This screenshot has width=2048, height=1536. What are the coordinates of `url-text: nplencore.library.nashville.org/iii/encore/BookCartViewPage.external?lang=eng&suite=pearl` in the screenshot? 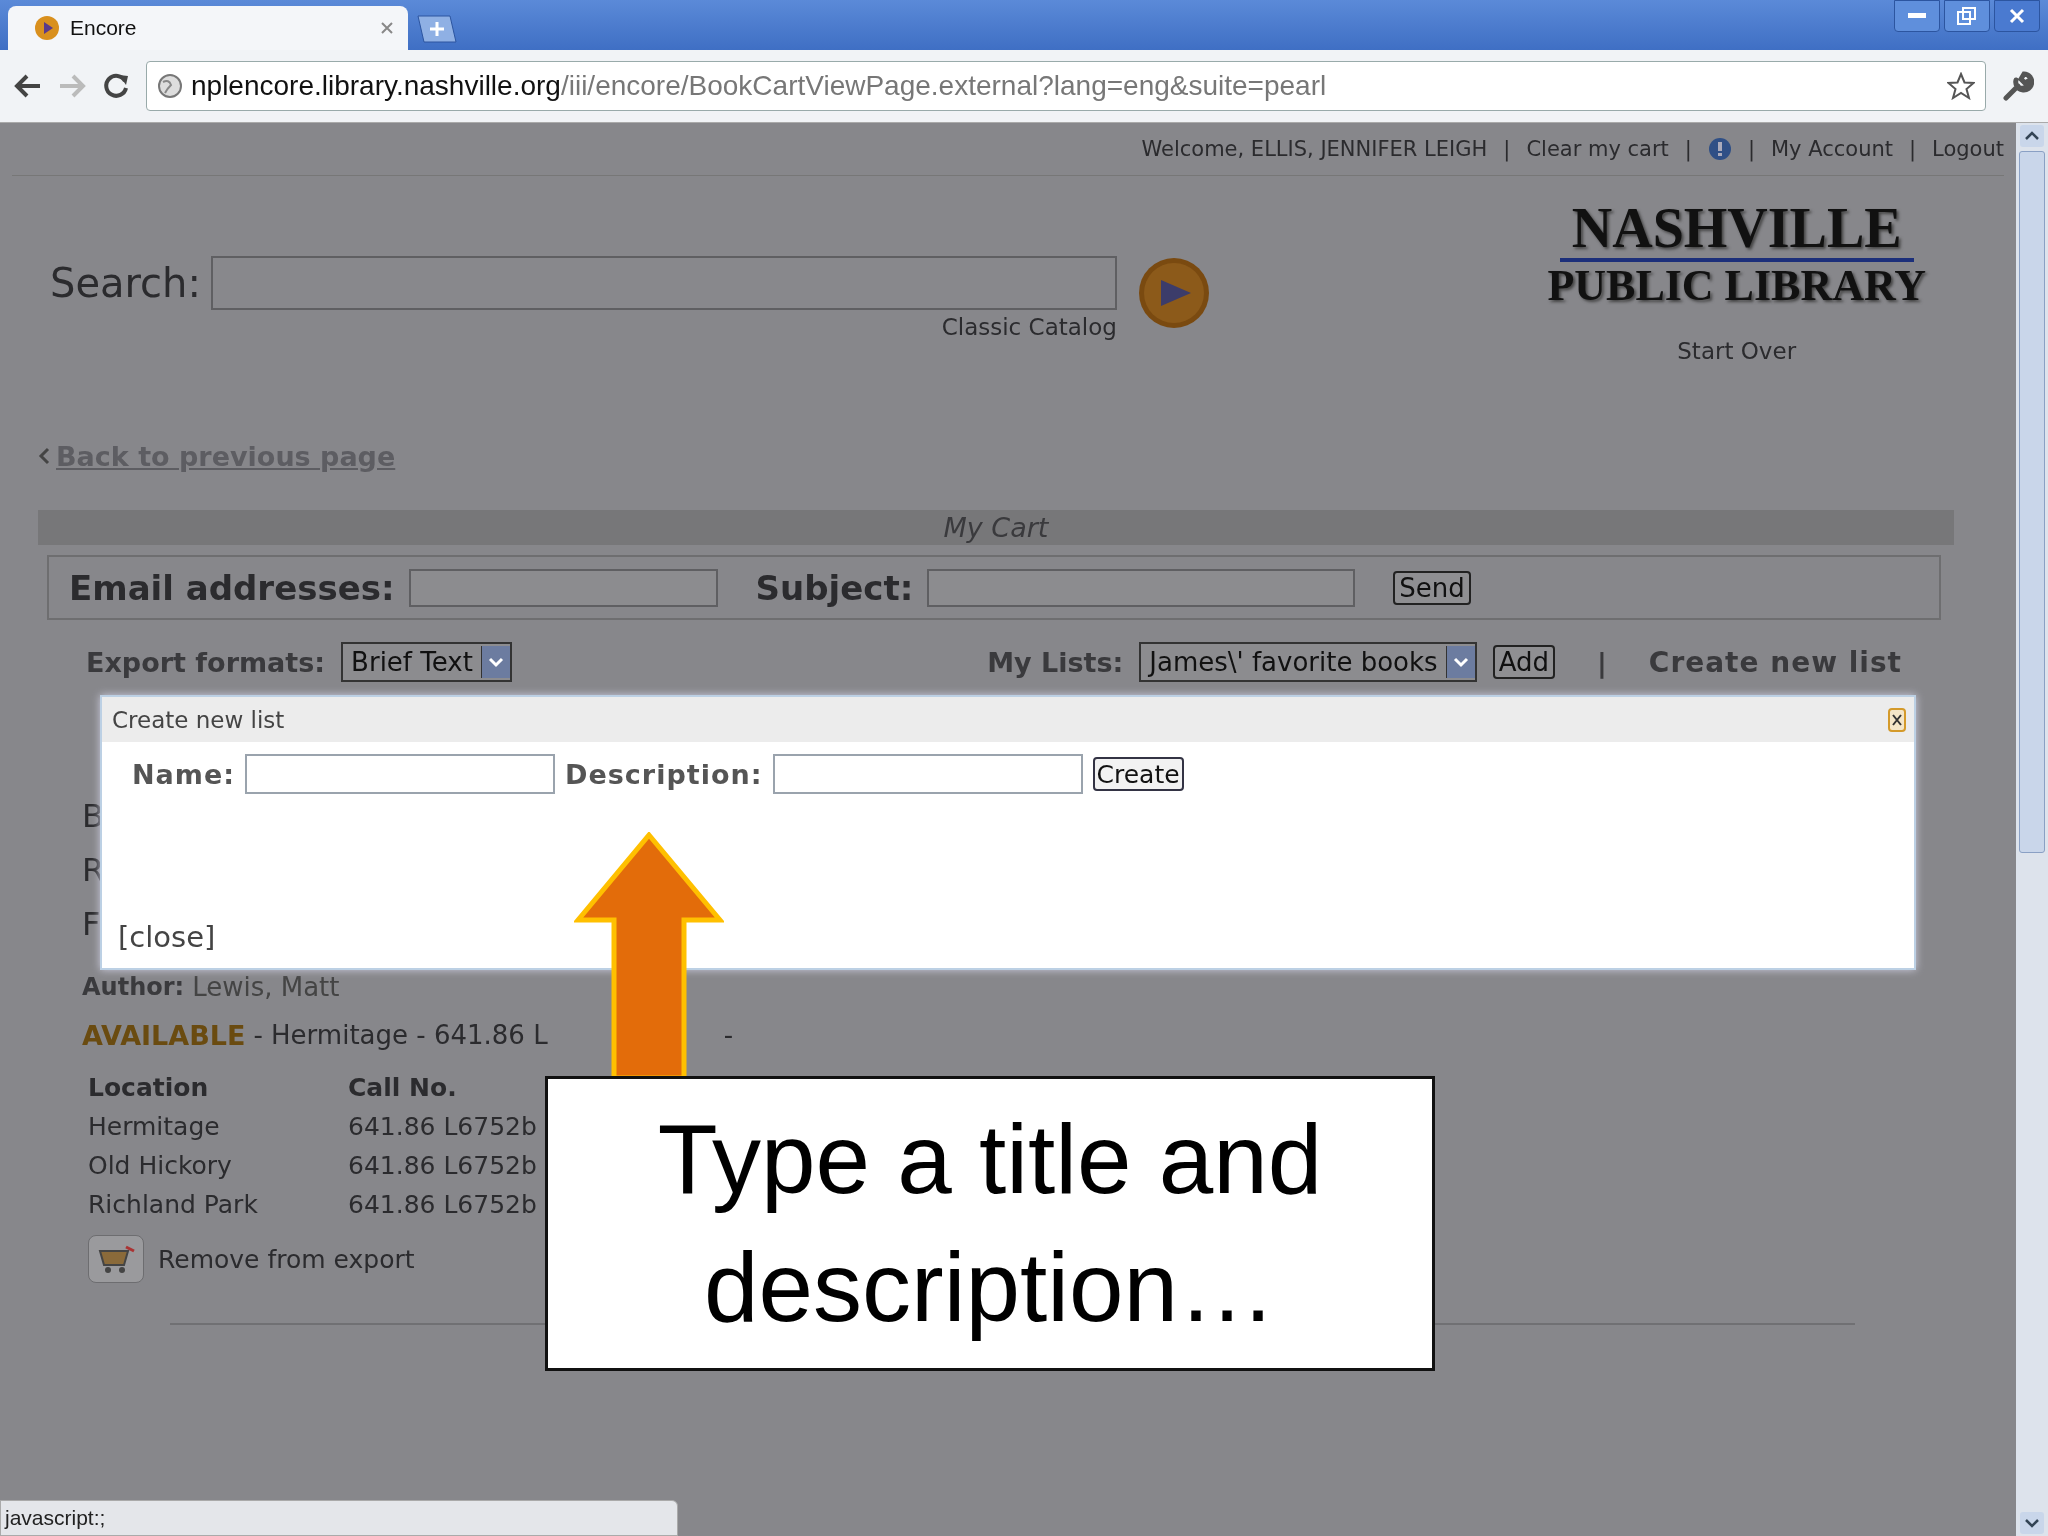 It's located at (759, 86).